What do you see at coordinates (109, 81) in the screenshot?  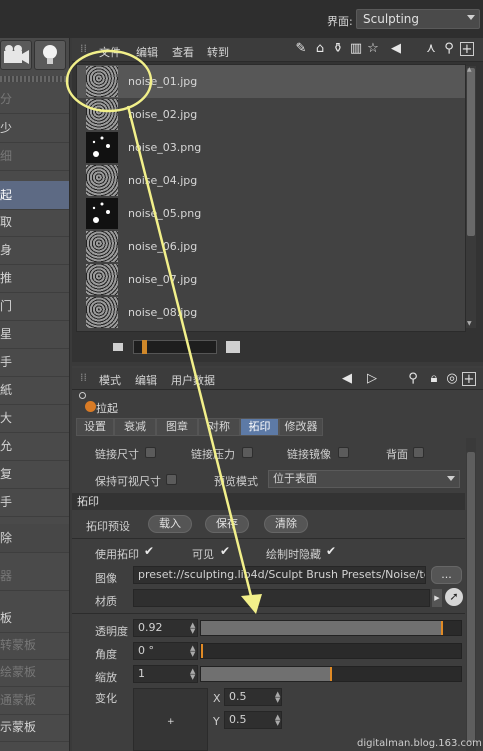 I see `highlight-ellipse` at bounding box center [109, 81].